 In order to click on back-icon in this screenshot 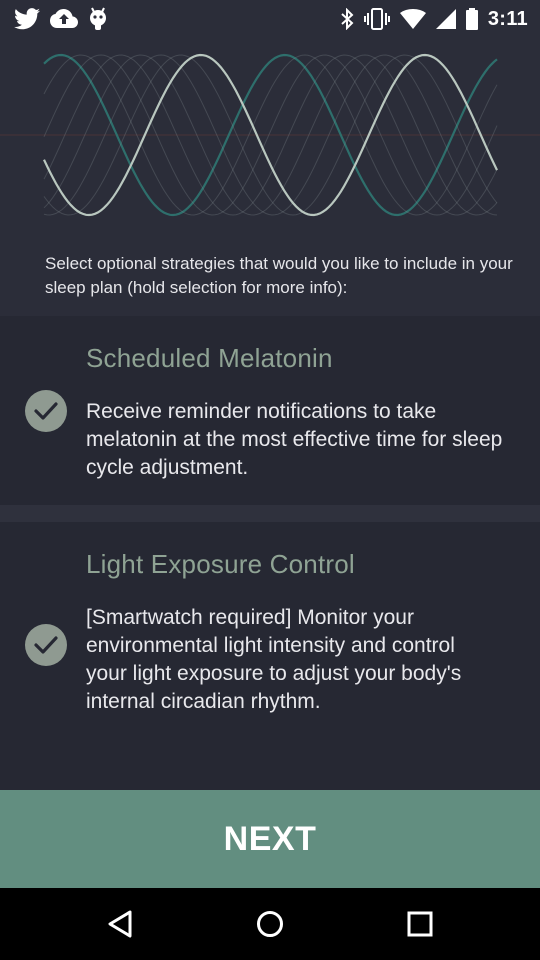, I will do `click(120, 924)`.